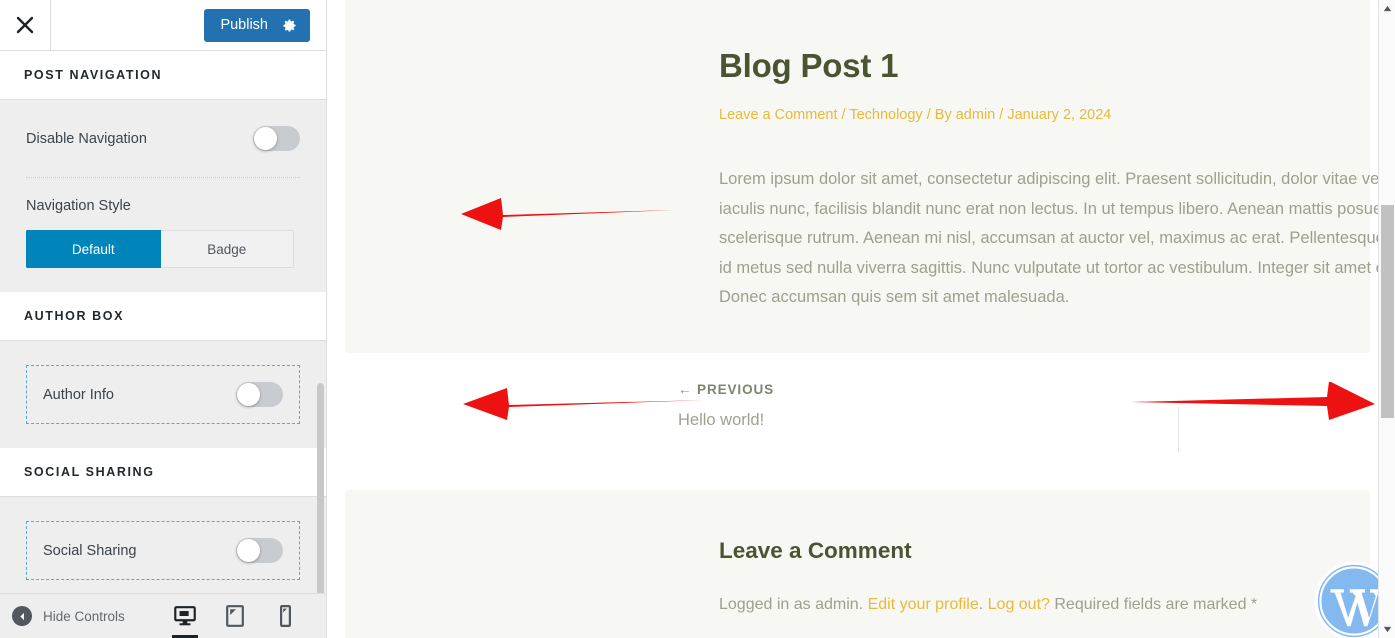  Describe the element at coordinates (78, 394) in the screenshot. I see `author-info-label: Author Info` at that location.